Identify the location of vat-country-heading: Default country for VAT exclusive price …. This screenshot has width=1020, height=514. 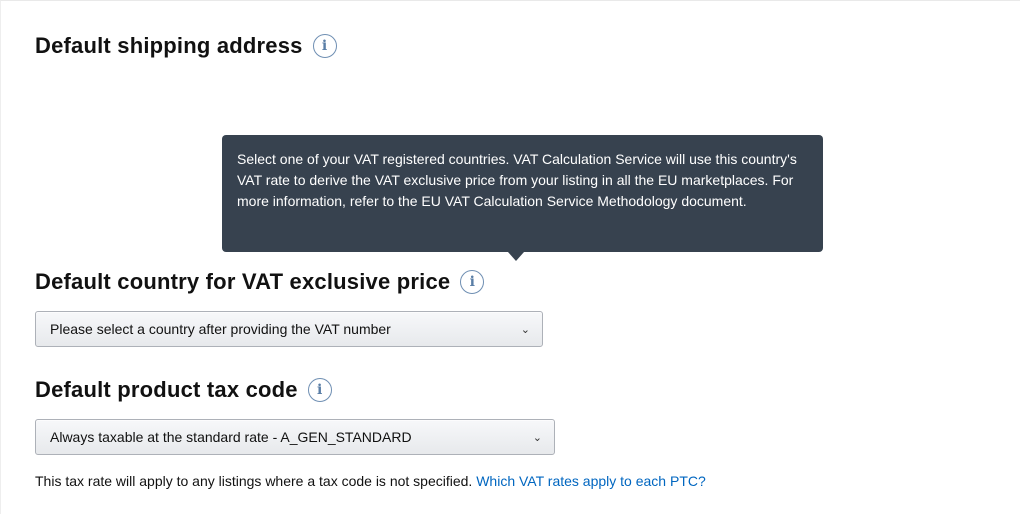
(260, 282).